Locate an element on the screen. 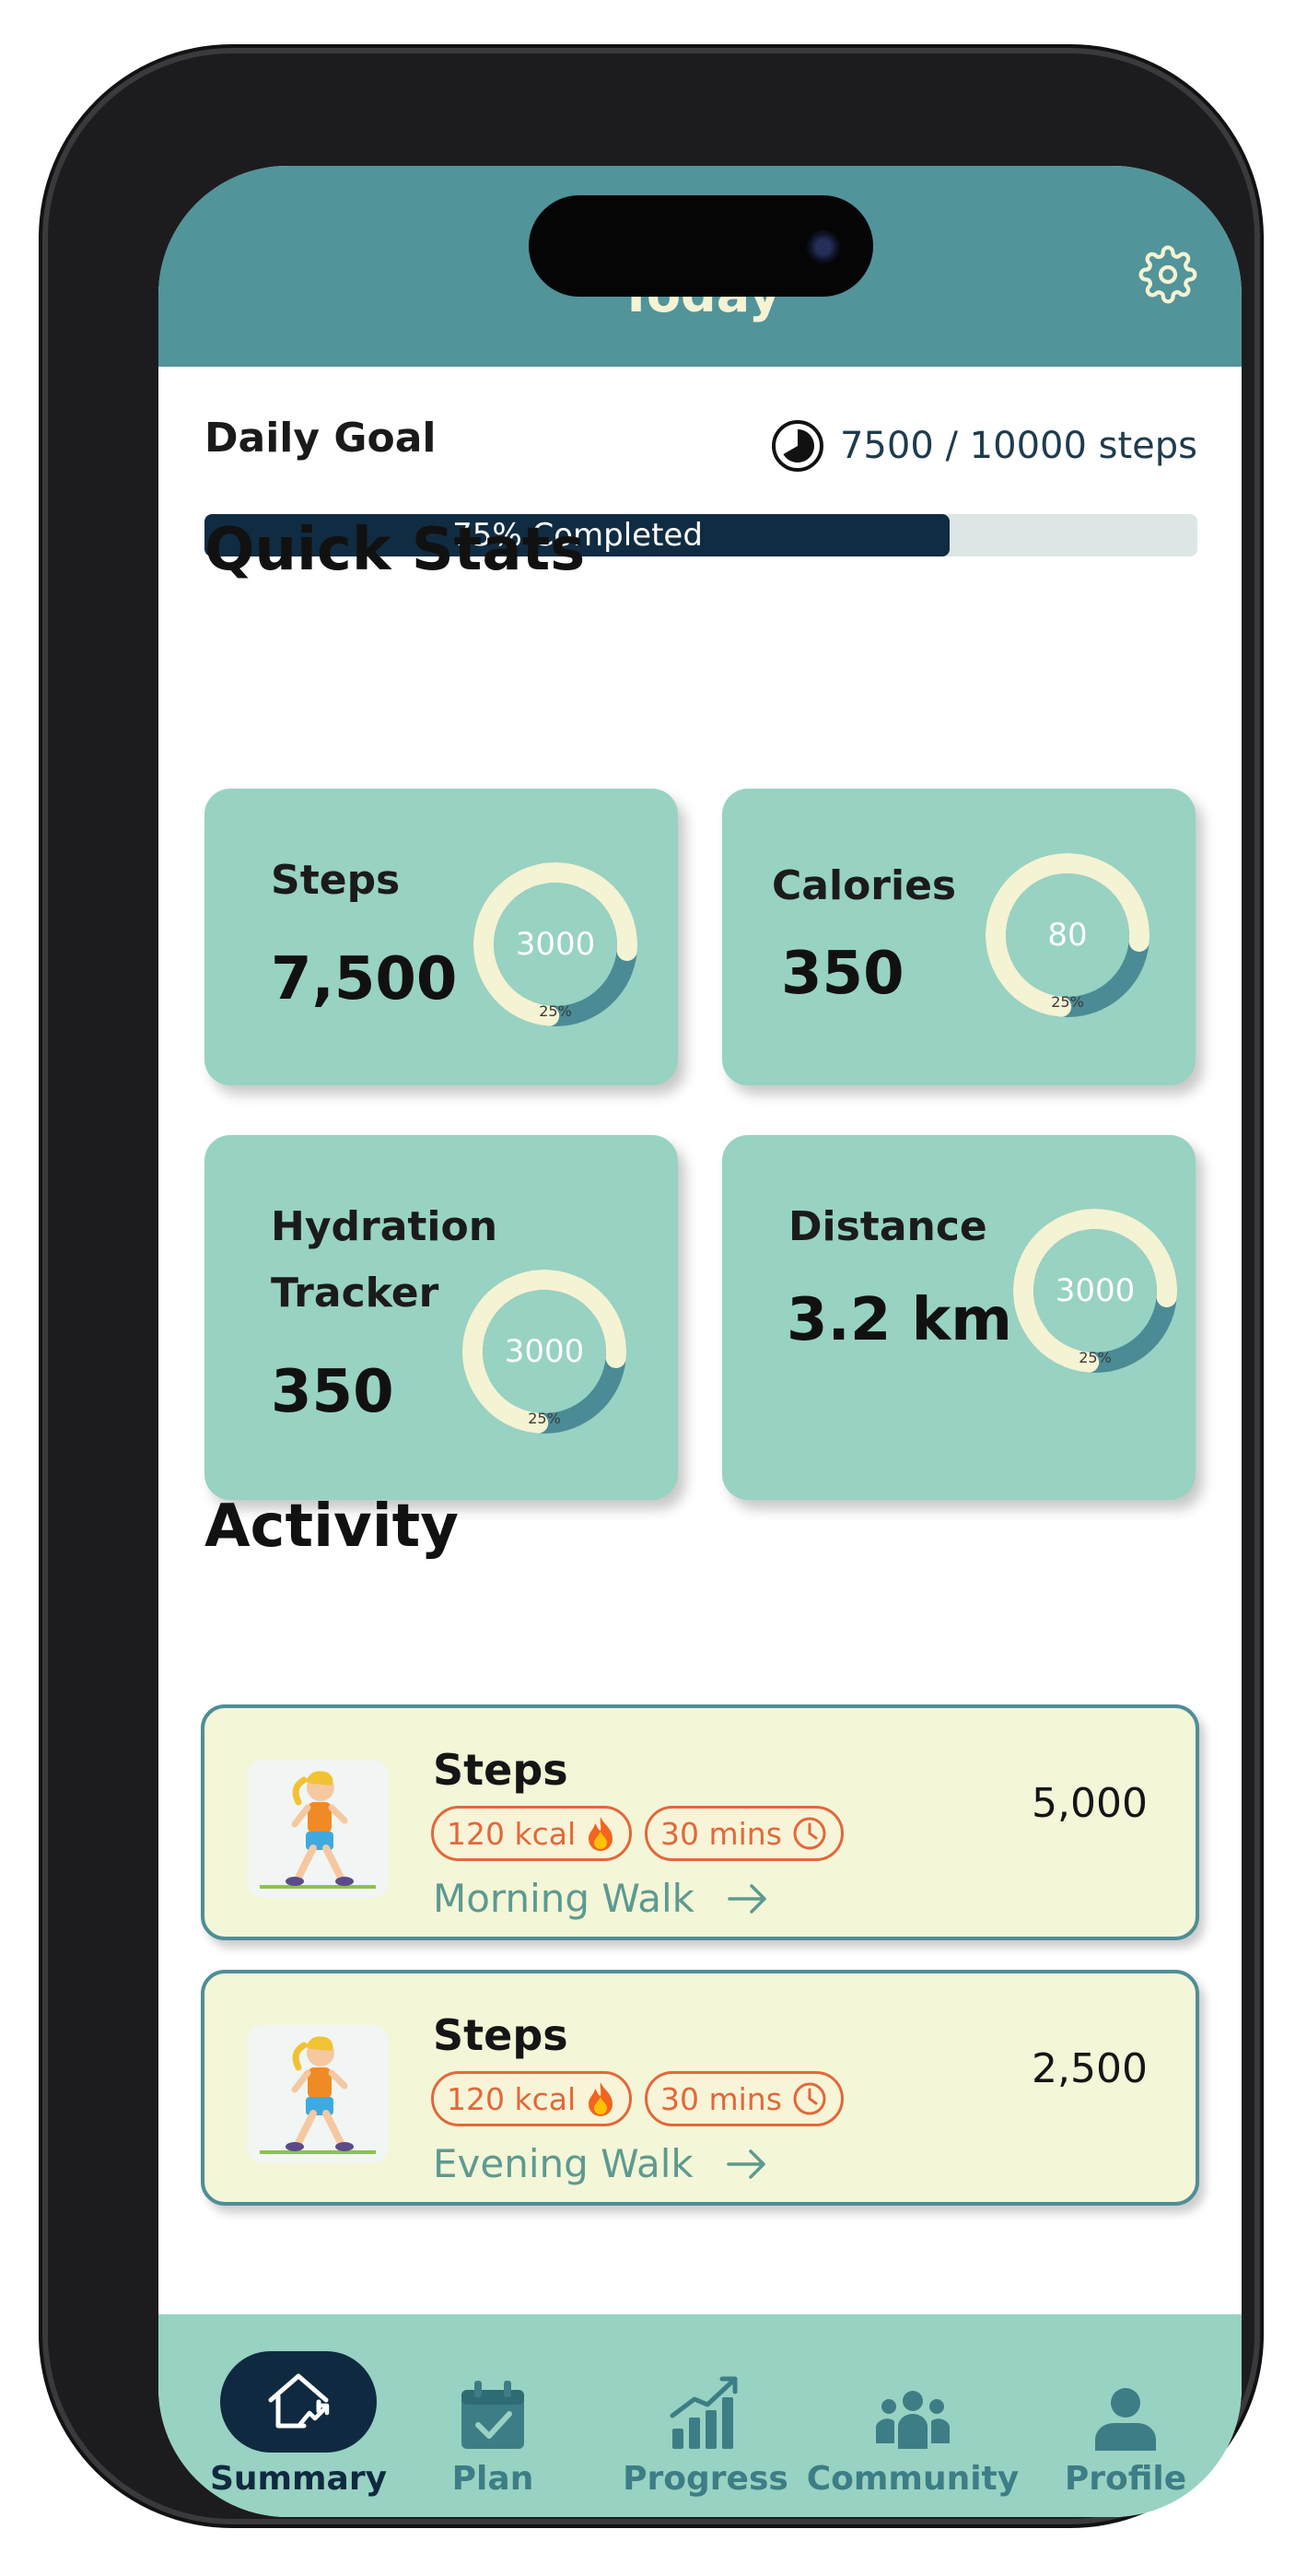 This screenshot has height=2576, width=1307. stat-label: Distance is located at coordinates (888, 1226).